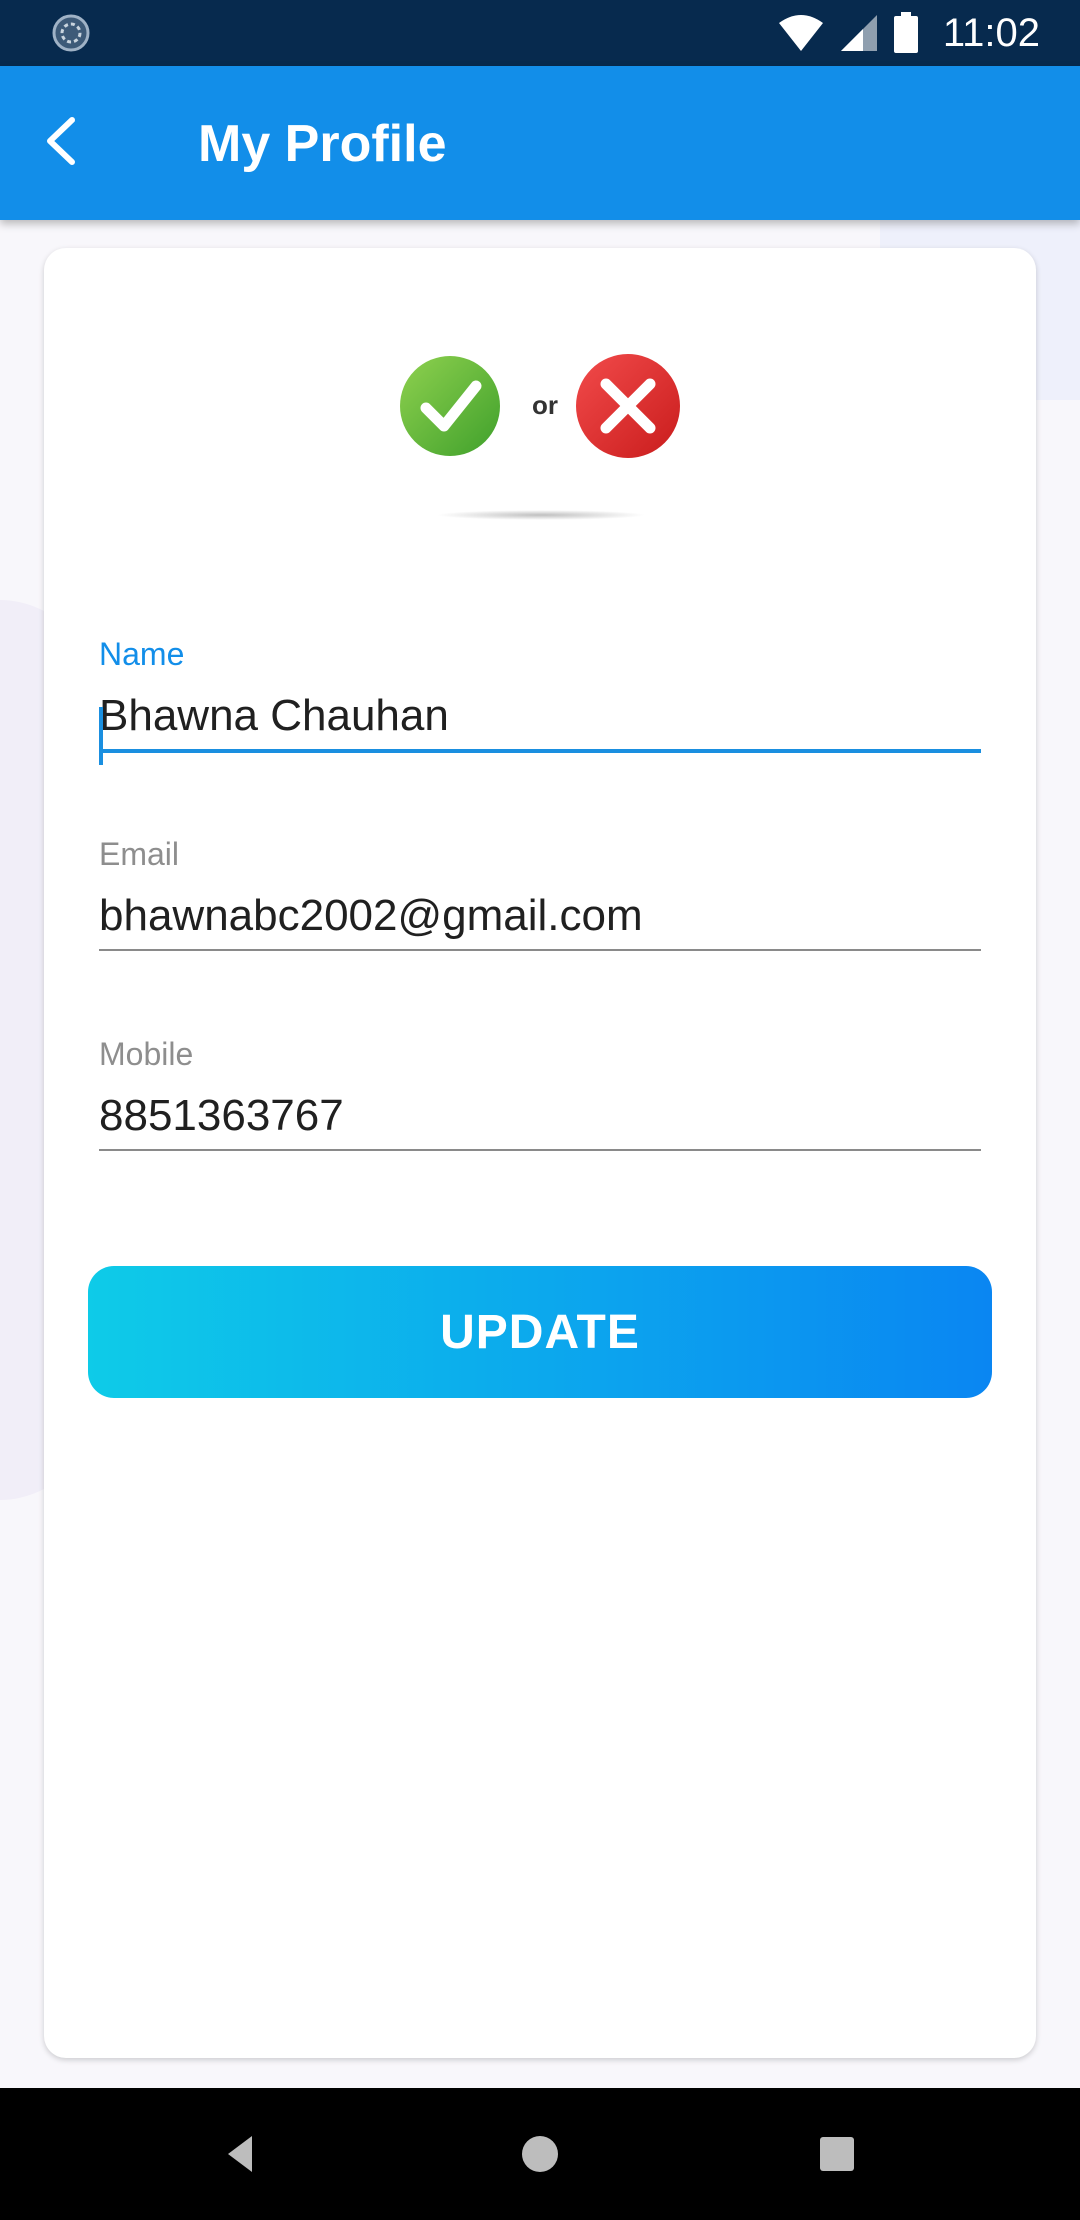  What do you see at coordinates (991, 32) in the screenshot?
I see `status-time: 11:02` at bounding box center [991, 32].